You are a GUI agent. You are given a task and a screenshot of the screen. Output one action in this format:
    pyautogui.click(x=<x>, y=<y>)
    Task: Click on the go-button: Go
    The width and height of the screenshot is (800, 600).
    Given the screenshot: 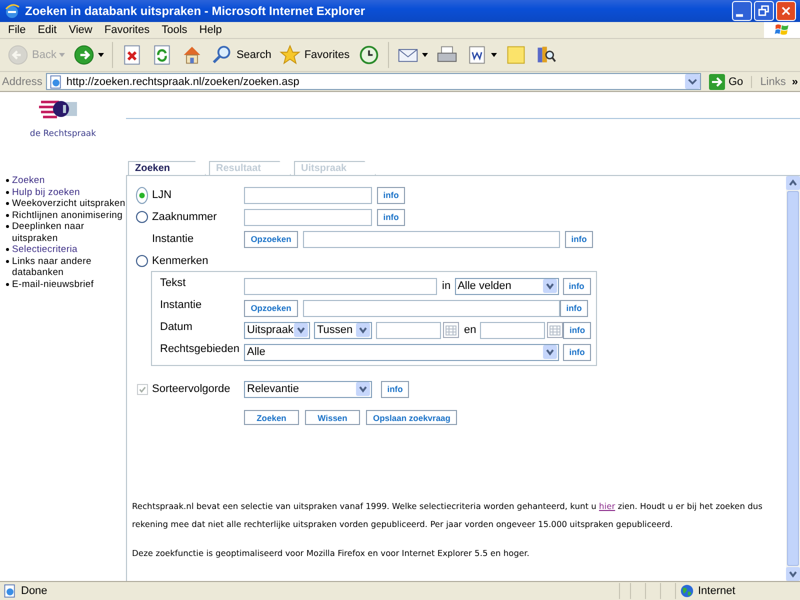 What is the action you would take?
    pyautogui.click(x=726, y=82)
    